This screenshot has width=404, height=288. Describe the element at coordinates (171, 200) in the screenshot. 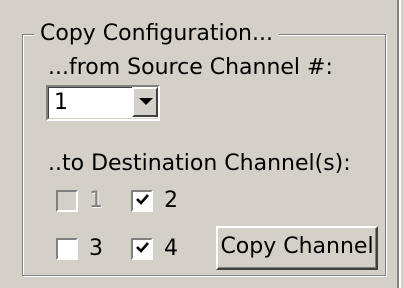

I see `channel-2-label: 2` at that location.